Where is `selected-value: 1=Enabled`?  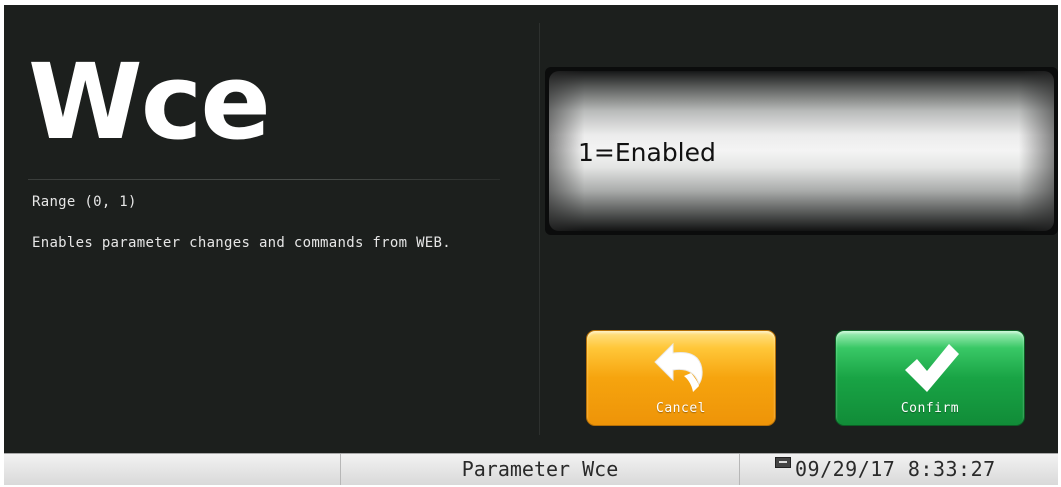 selected-value: 1=Enabled is located at coordinates (647, 152).